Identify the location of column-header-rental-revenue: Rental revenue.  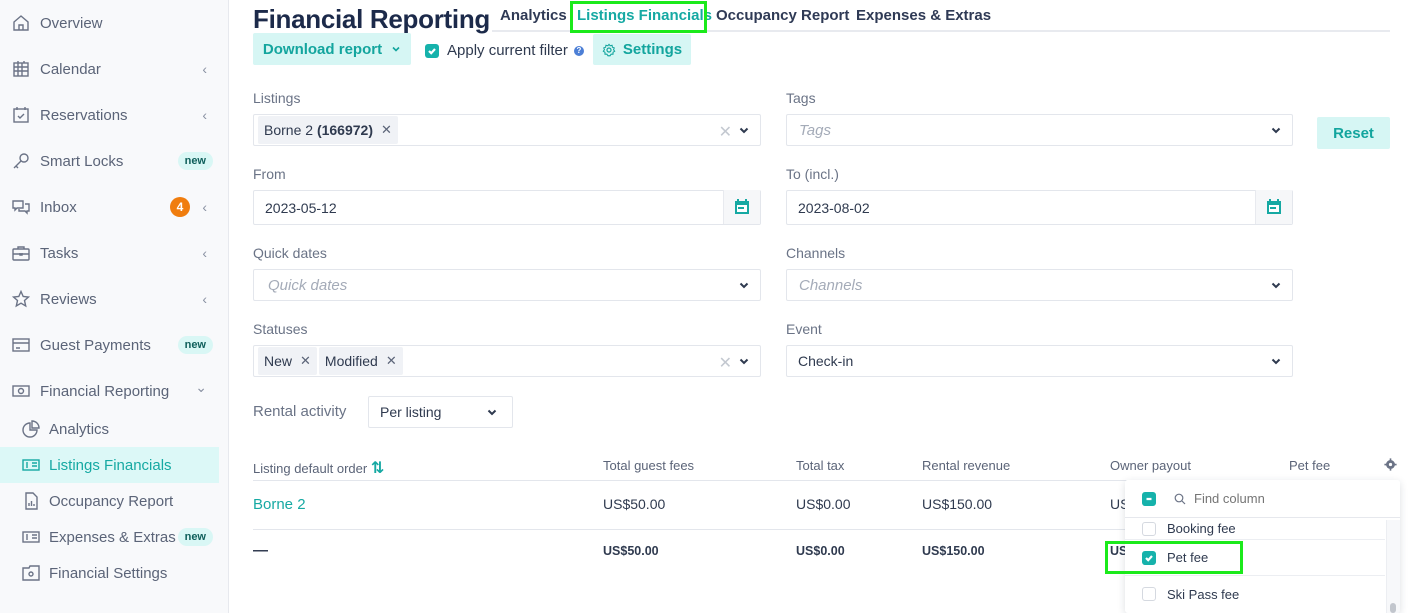
(966, 465).